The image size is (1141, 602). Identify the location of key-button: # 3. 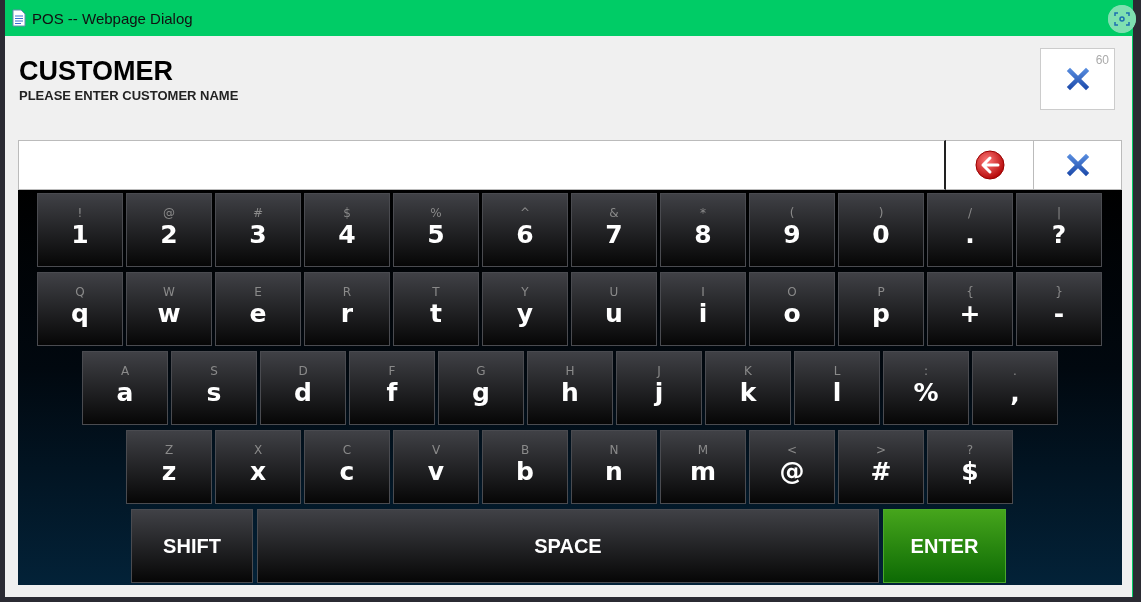
(258, 230).